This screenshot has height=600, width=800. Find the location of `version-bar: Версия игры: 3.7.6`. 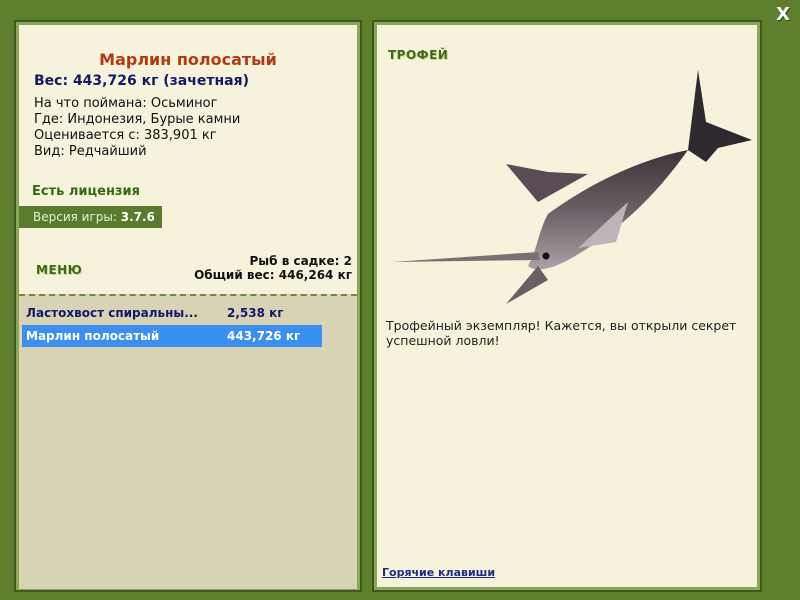

version-bar: Версия игры: 3.7.6 is located at coordinates (90, 217).